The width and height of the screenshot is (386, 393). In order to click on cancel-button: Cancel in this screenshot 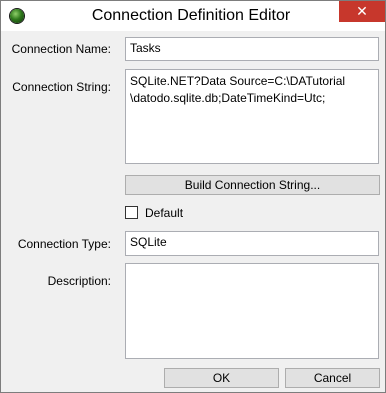, I will do `click(332, 378)`.